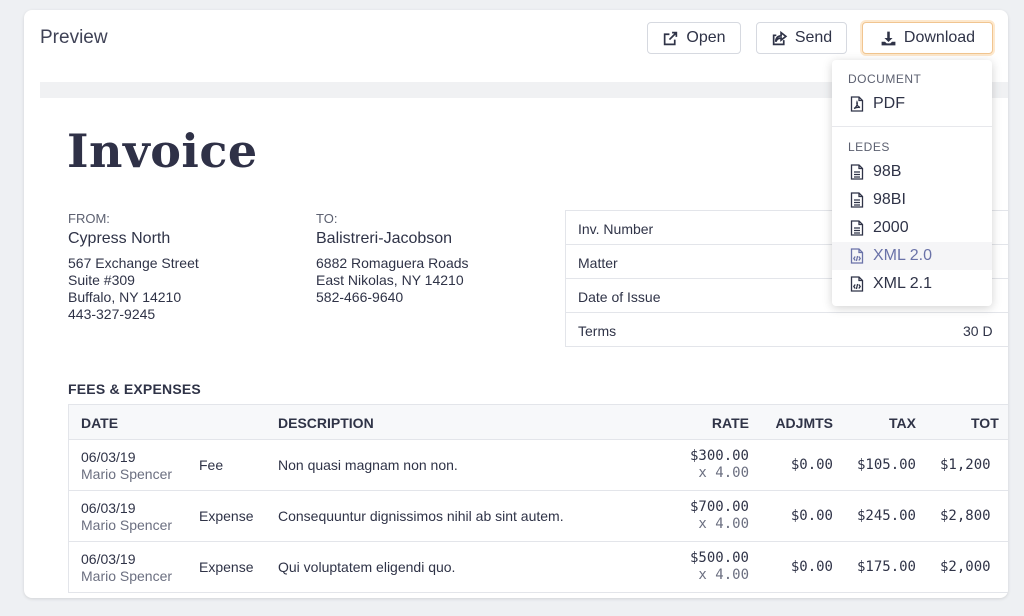  I want to click on from-label: FROM:, so click(89, 218).